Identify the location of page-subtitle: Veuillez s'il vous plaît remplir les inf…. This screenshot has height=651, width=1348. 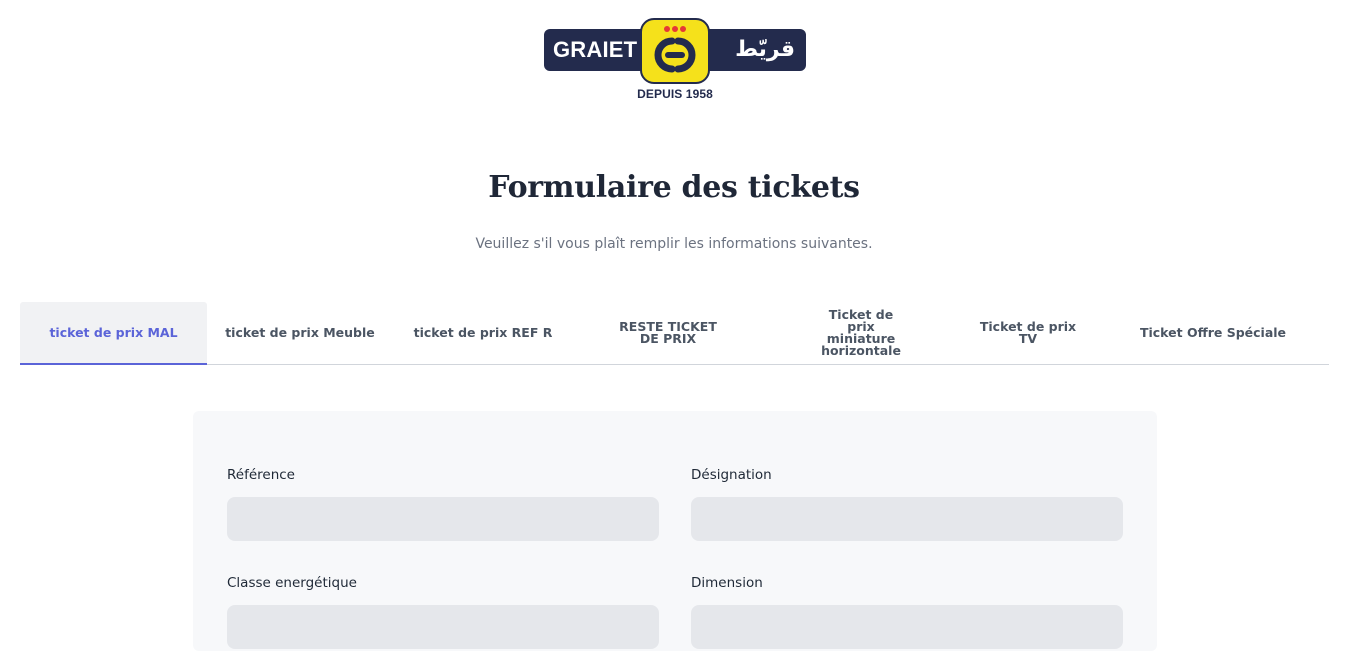
(674, 244).